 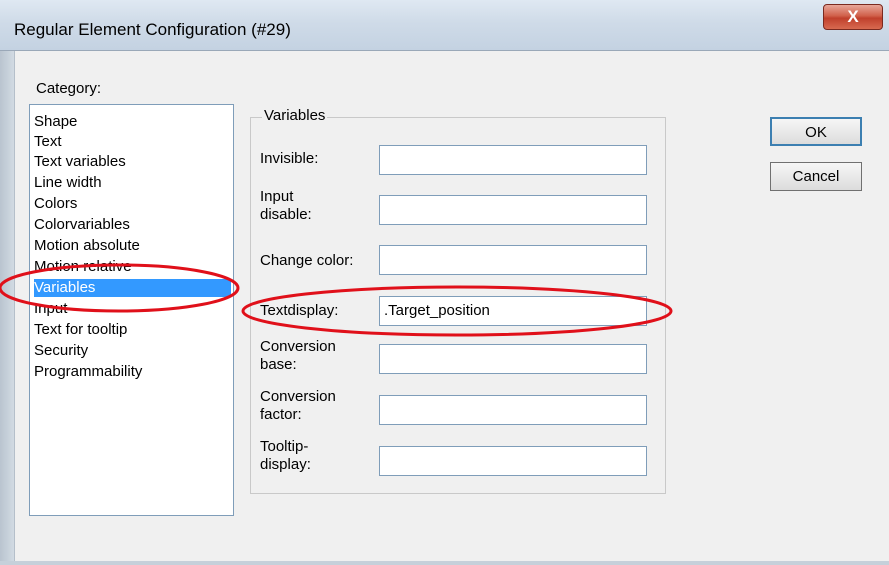 I want to click on textdisplay-highlight-ellipse, so click(x=457, y=311).